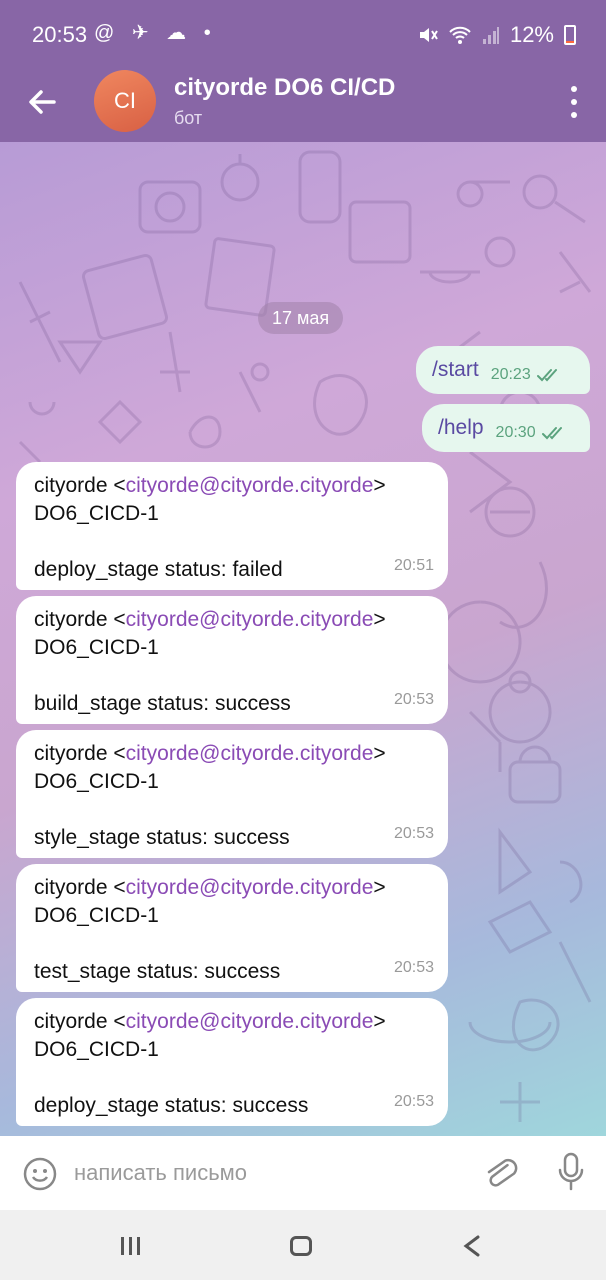 This screenshot has height=1280, width=606. Describe the element at coordinates (162, 837) in the screenshot. I see `stage-status: style_stage status: success` at that location.